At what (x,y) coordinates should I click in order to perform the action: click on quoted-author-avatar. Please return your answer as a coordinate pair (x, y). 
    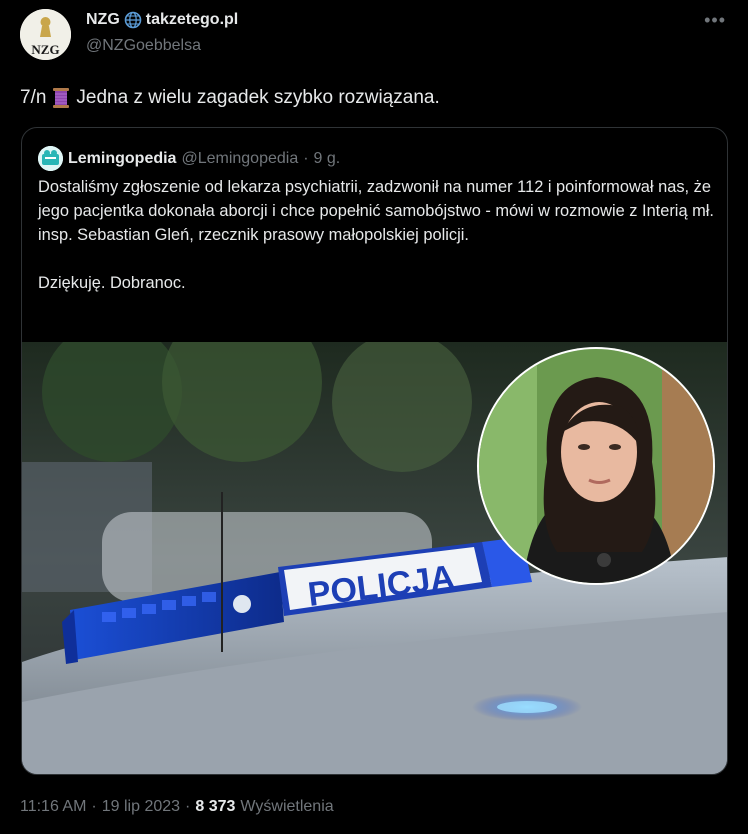
    Looking at the image, I should click on (50, 158).